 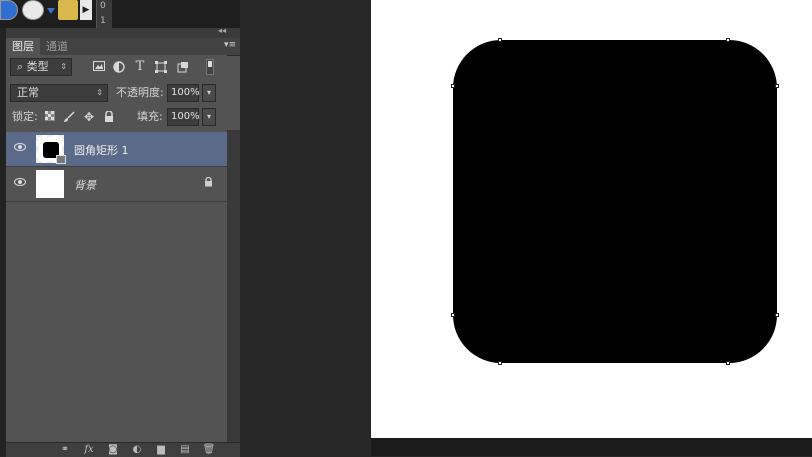 I want to click on layers-bottom-bar: ⚭ fx ◙ ◐ ▆ ▤ 🗑, so click(x=123, y=449).